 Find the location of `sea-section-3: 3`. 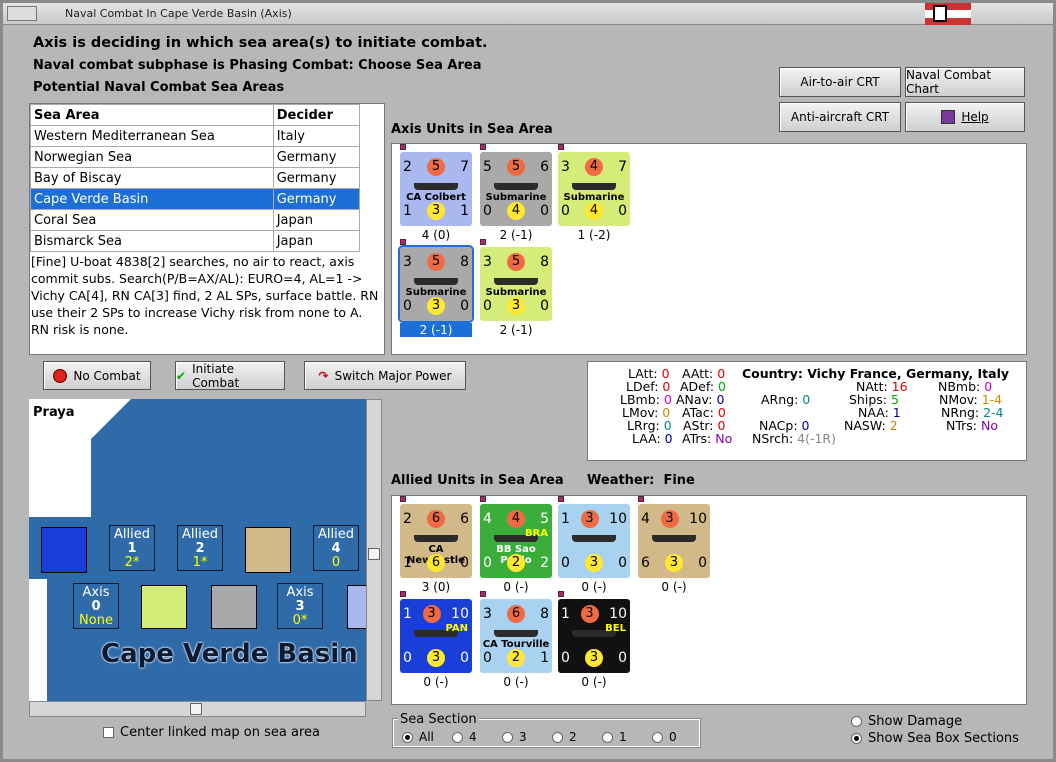

sea-section-3: 3 is located at coordinates (514, 737).